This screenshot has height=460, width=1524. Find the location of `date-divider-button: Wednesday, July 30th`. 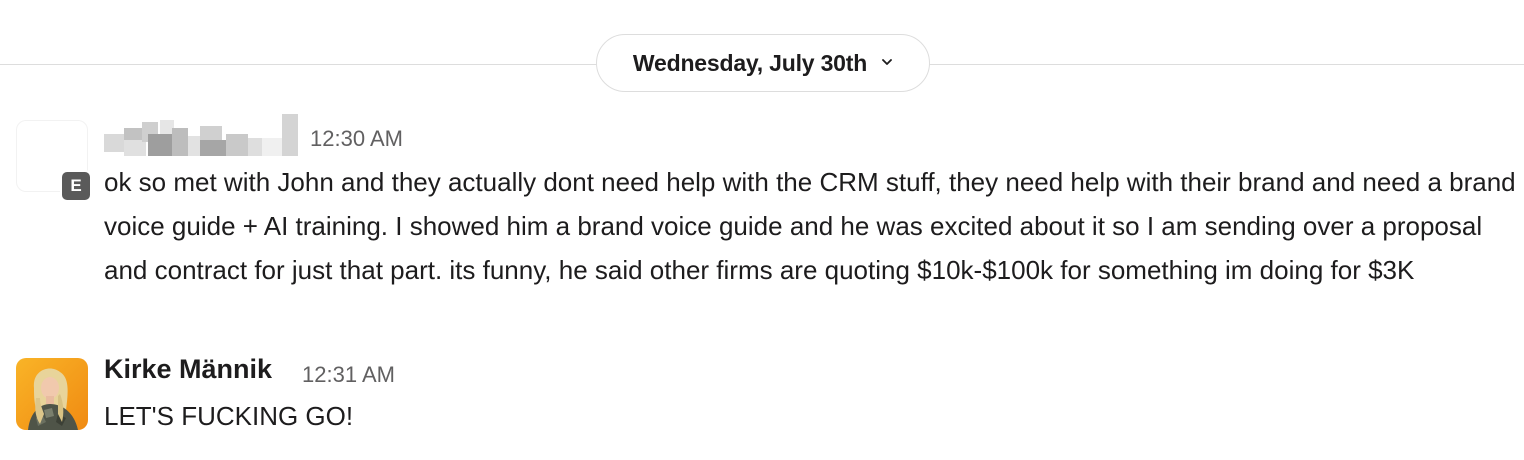

date-divider-button: Wednesday, July 30th is located at coordinates (763, 63).